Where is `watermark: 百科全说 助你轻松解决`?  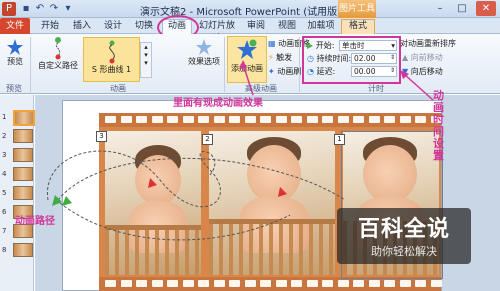
watermark: 百科全说 助你轻松解决 is located at coordinates (404, 236).